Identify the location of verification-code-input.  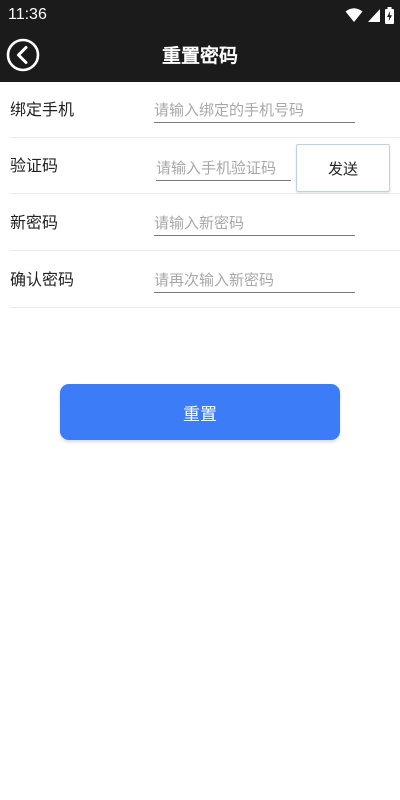
(223, 168).